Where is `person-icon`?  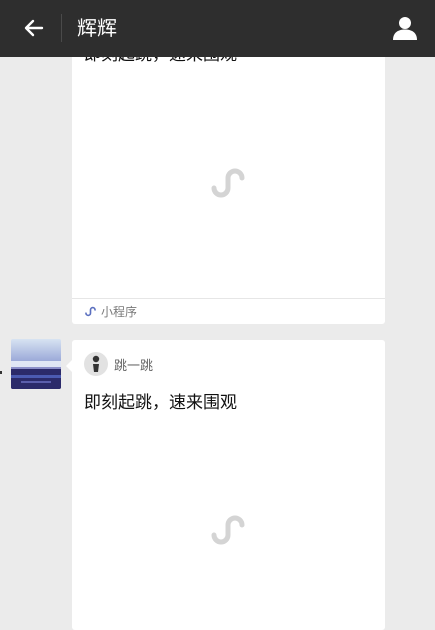 person-icon is located at coordinates (405, 28).